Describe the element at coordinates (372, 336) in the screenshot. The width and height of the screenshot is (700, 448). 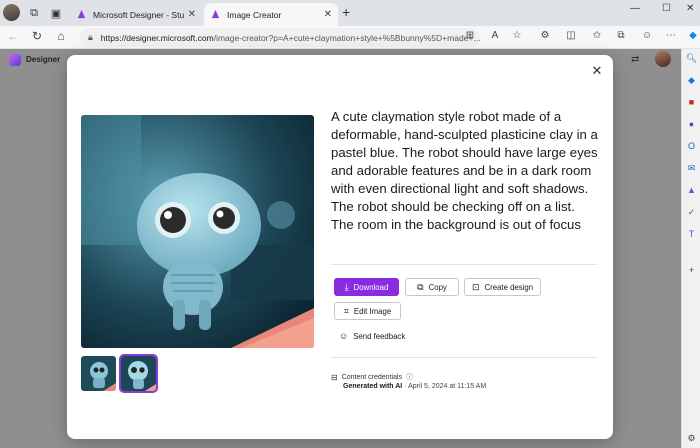
I see `send-feedback-button: ☺ Send feedback` at that location.